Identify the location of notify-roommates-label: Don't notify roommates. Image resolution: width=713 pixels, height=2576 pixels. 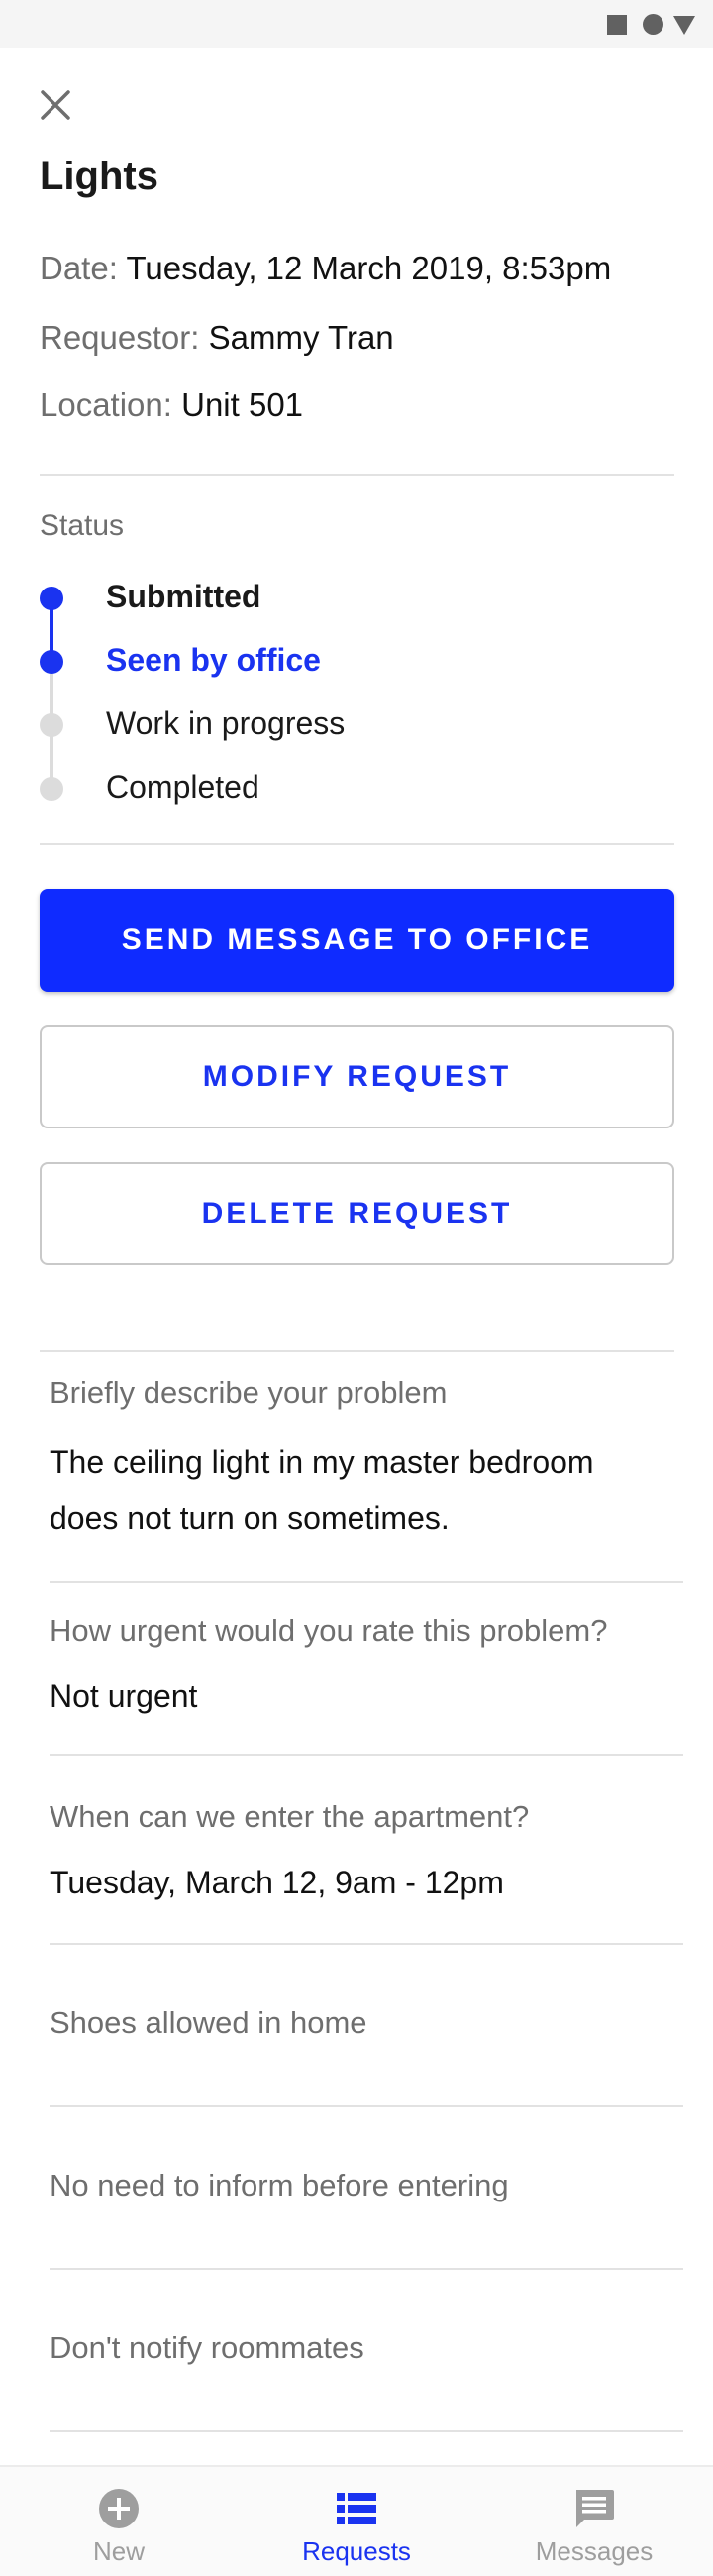
(207, 2347).